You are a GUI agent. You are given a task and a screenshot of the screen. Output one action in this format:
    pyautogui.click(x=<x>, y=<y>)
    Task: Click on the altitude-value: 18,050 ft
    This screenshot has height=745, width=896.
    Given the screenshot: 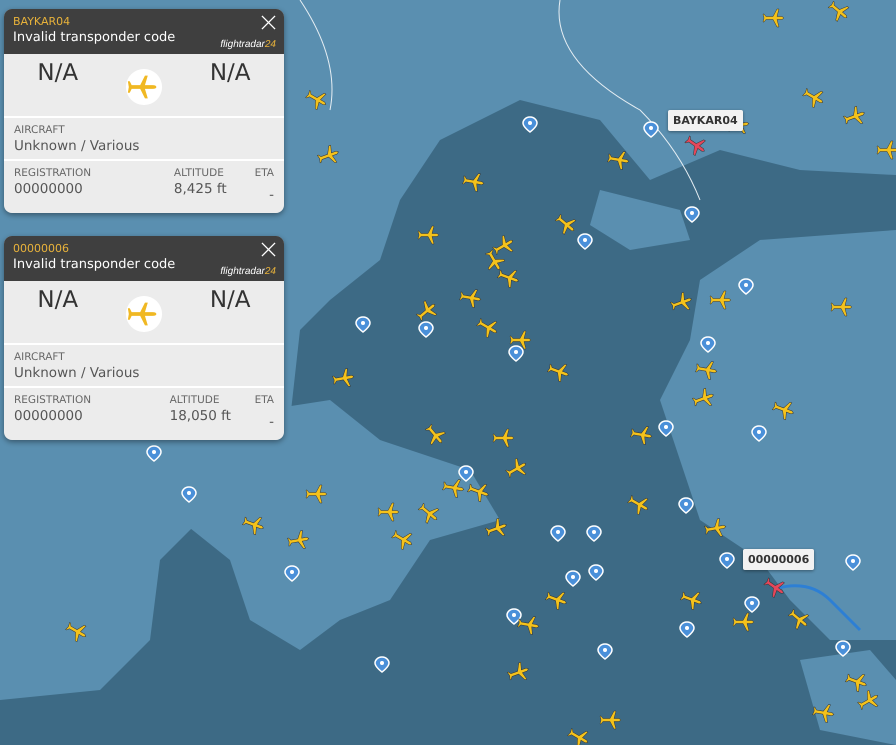 What is the action you would take?
    pyautogui.click(x=200, y=416)
    